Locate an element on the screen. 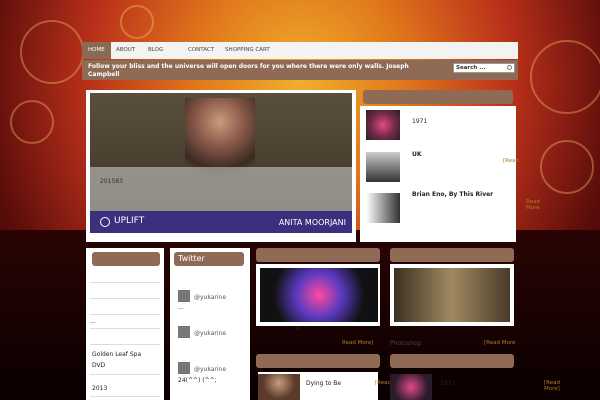  left-widget: ... Golden Leaf Spa DVD 2013 is located at coordinates (125, 324).